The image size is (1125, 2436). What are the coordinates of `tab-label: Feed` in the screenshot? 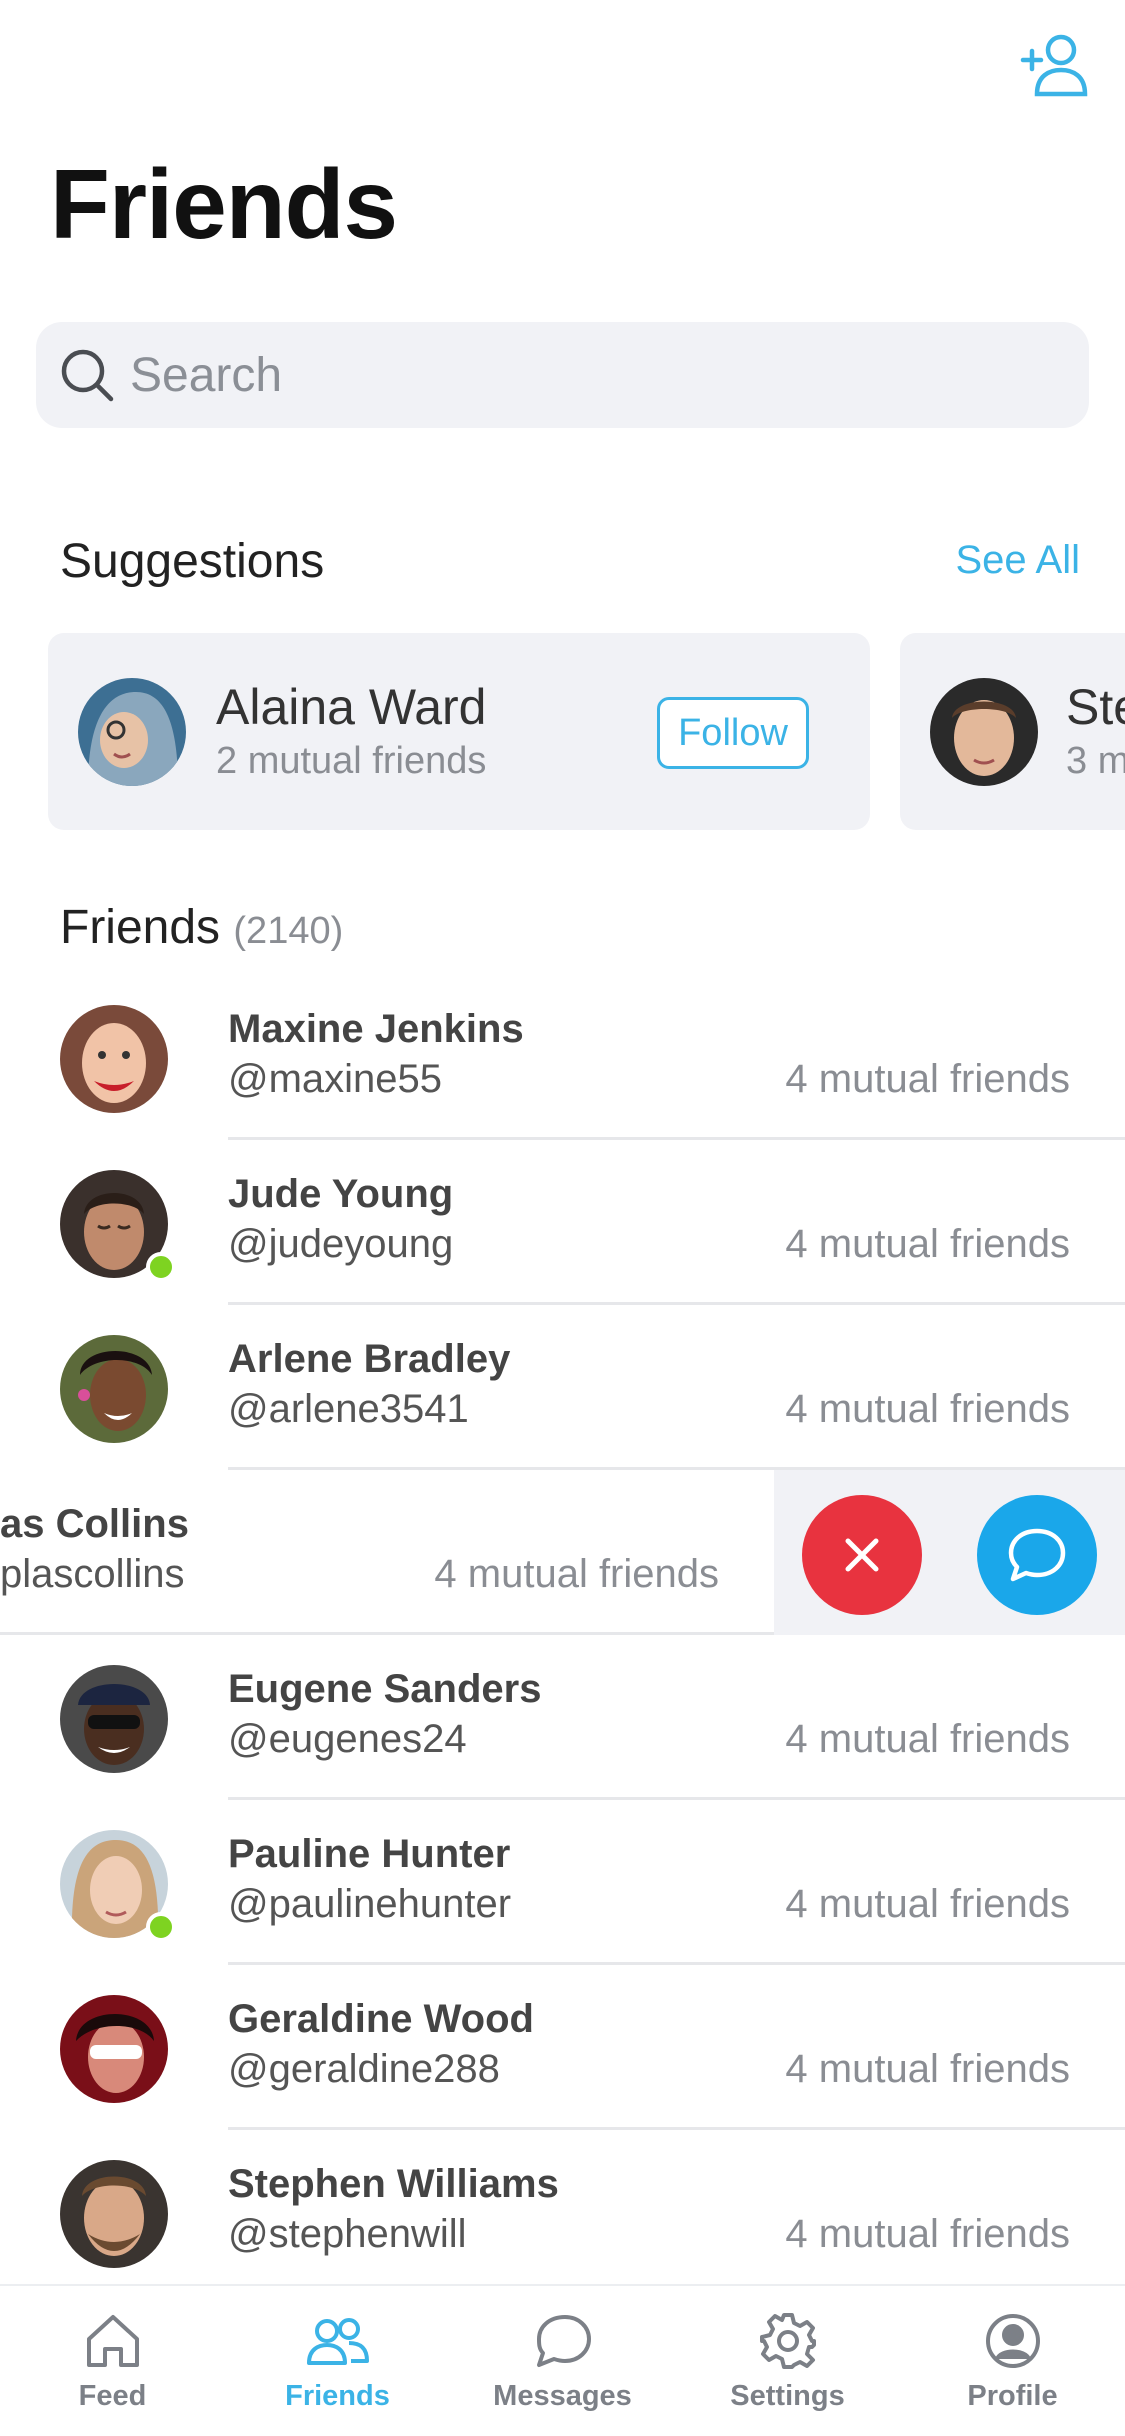 It's located at (112, 2396).